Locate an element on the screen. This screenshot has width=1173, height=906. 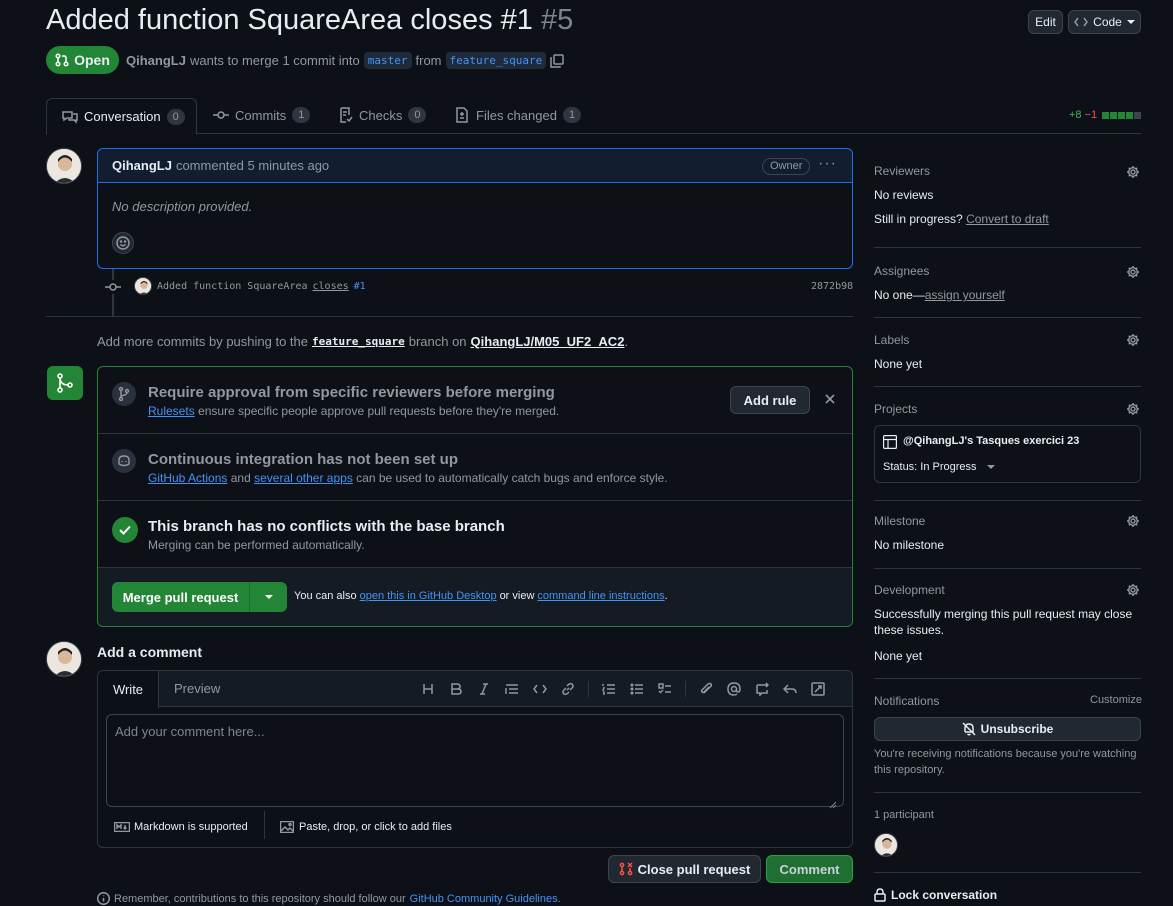
cross-reference-icon is located at coordinates (762, 689).